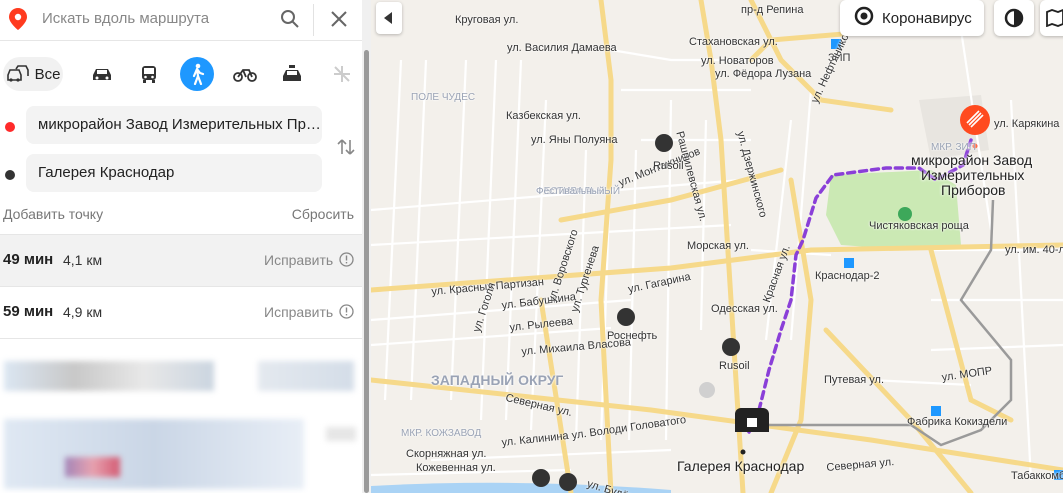 The height and width of the screenshot is (493, 1063). What do you see at coordinates (456, 468) in the screenshot?
I see `map-street-label: Кожевенная ул.` at bounding box center [456, 468].